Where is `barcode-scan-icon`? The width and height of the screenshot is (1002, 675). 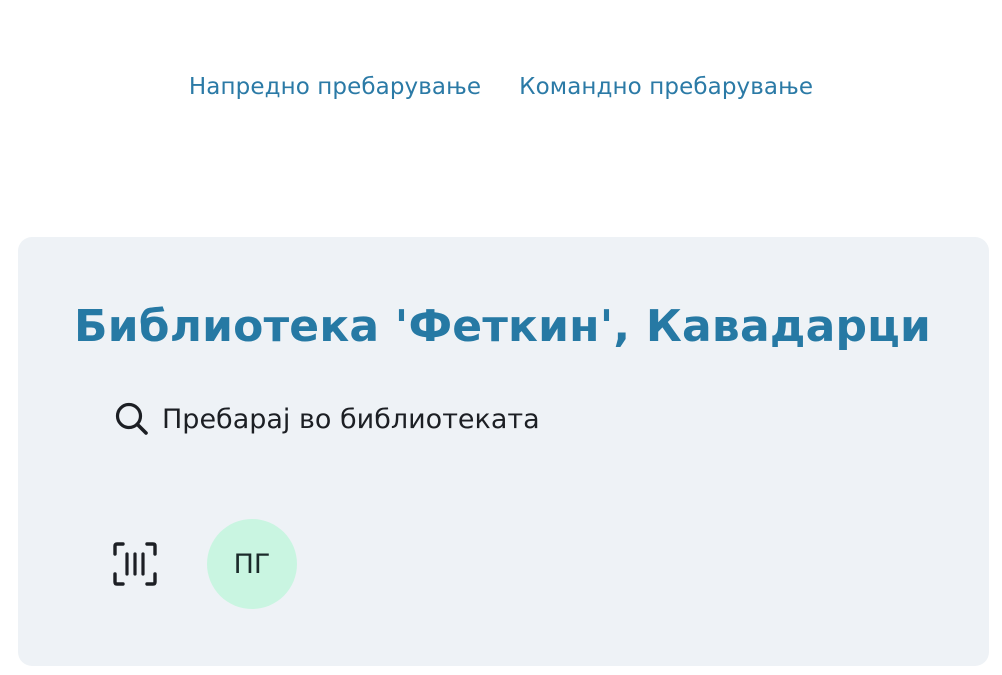 barcode-scan-icon is located at coordinates (135, 564).